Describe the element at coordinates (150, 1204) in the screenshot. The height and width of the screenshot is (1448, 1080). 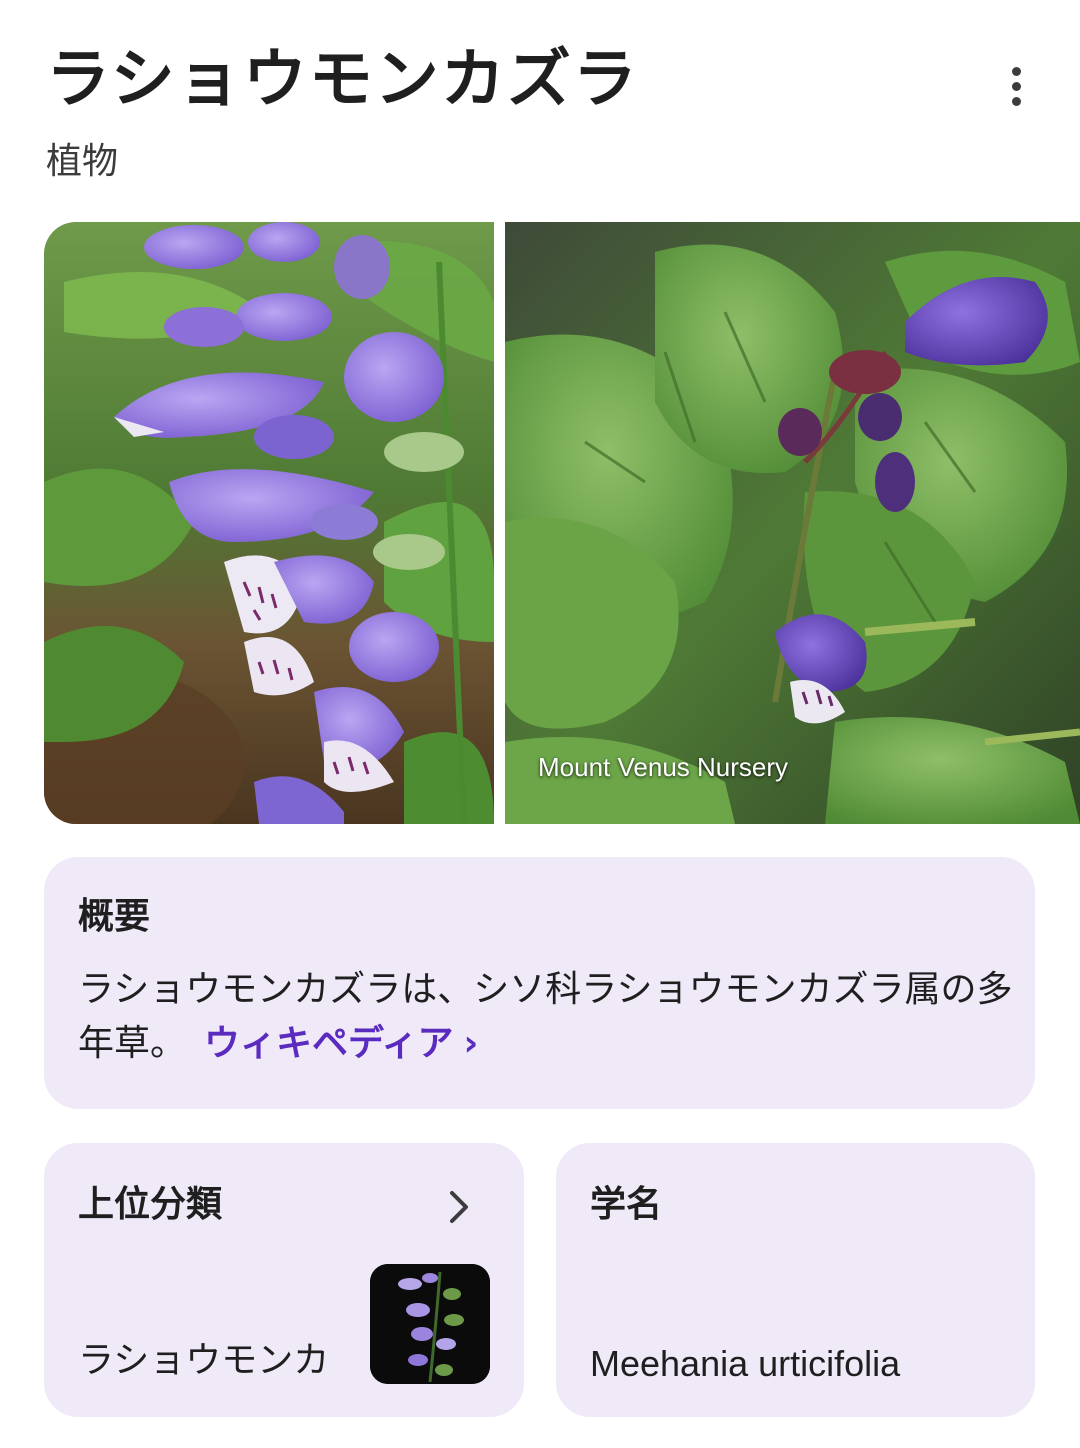
I see `parent-taxon-heading: 上位分類` at that location.